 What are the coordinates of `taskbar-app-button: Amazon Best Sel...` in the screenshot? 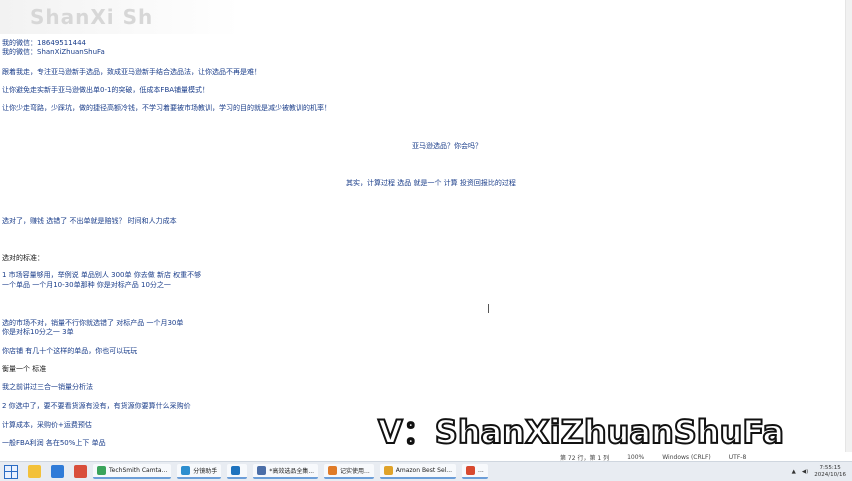 It's located at (418, 471).